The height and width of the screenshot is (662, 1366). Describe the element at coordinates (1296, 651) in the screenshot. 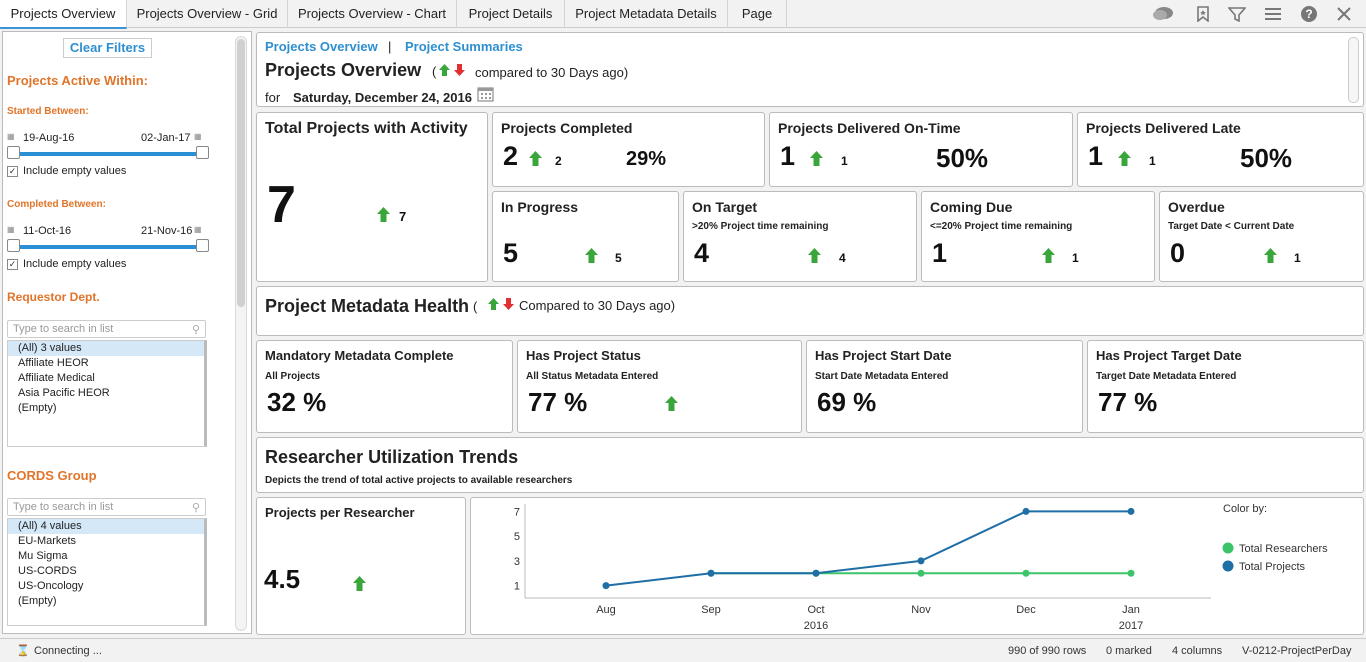

I see `data-source-name: V-0212-ProjectPerDay` at that location.